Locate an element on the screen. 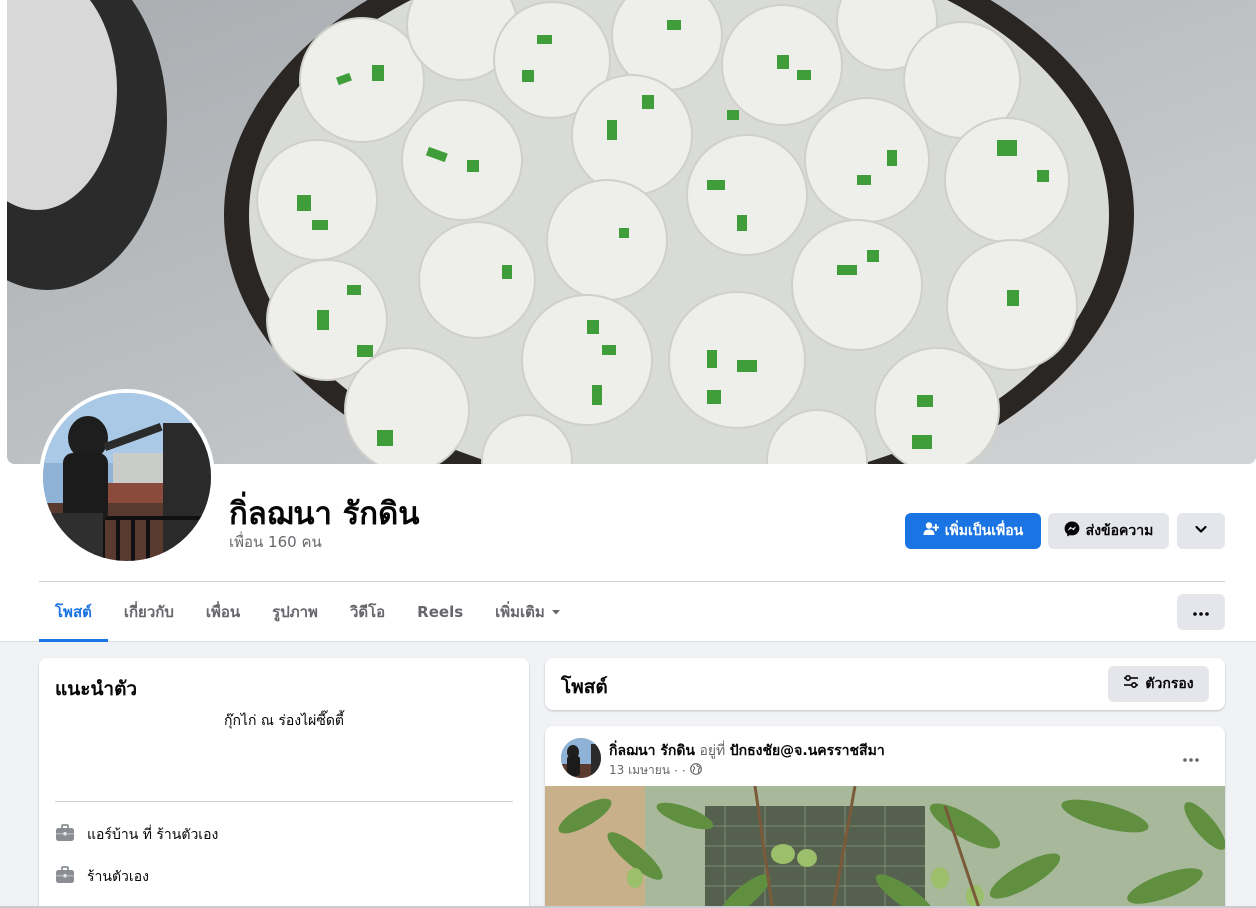  add-friend-icon is located at coordinates (931, 531).